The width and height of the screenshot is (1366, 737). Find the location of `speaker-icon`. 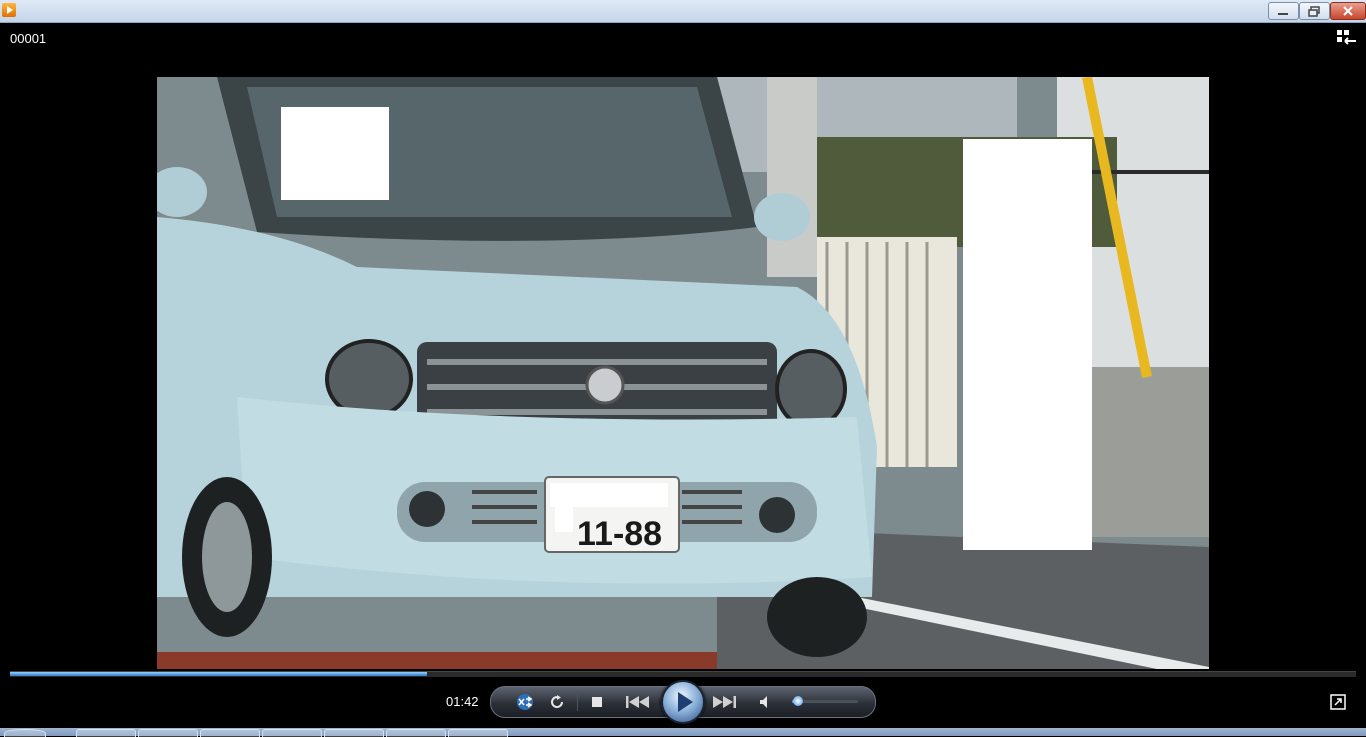

speaker-icon is located at coordinates (765, 702).